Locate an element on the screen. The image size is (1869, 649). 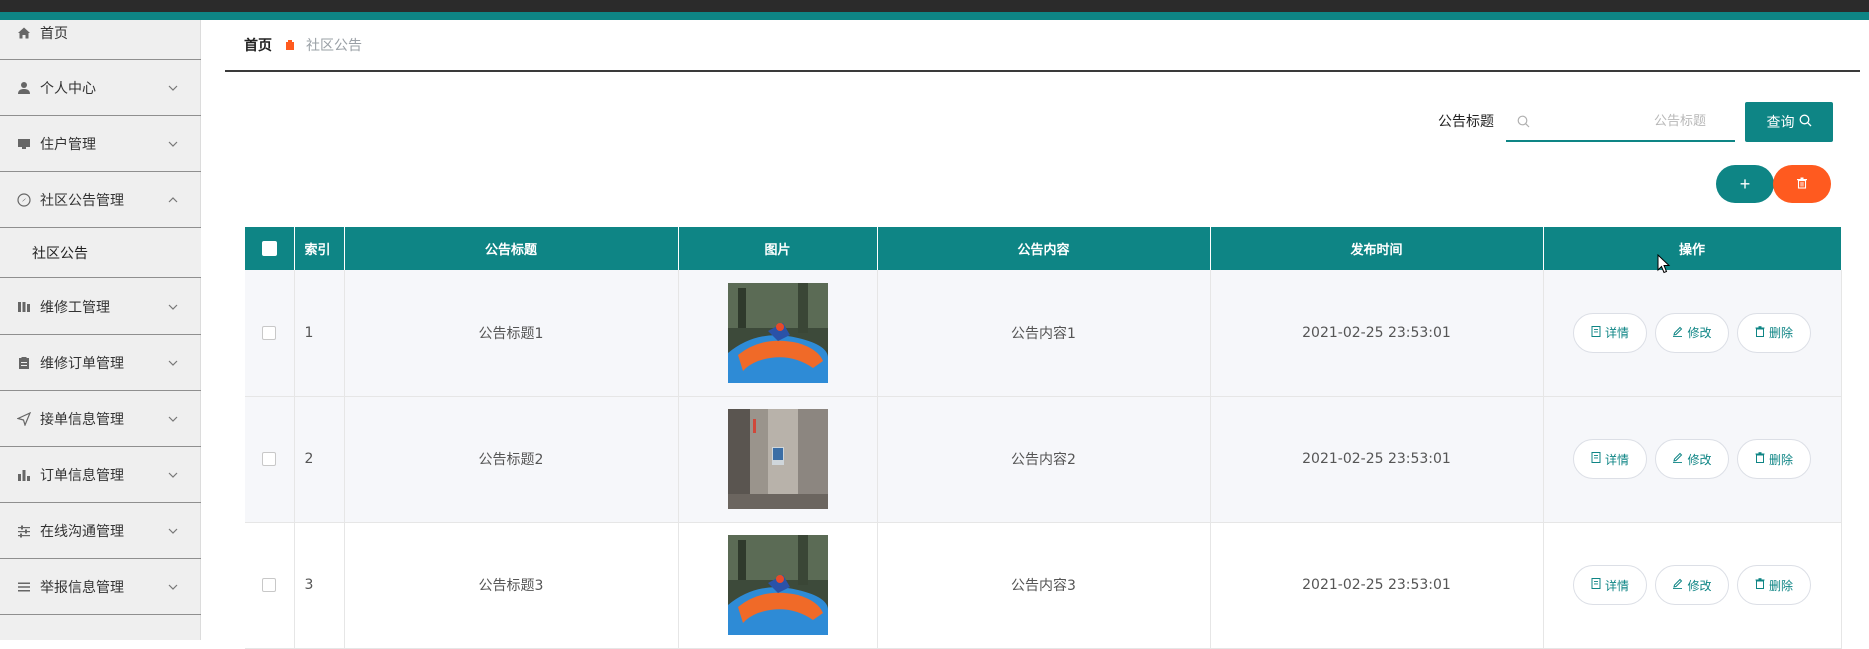
row-select-cell is located at coordinates (270, 585).